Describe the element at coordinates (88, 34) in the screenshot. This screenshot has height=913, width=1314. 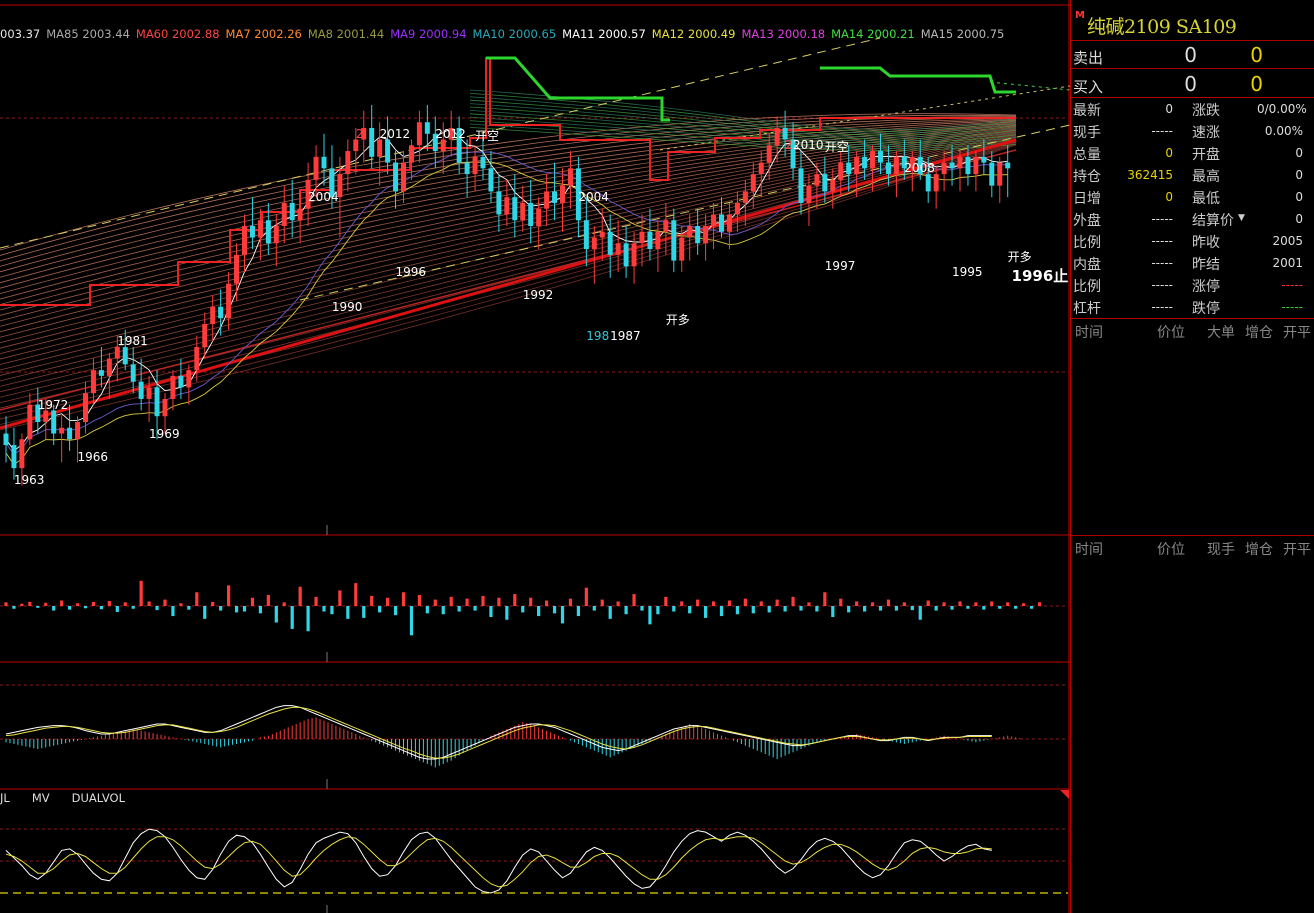
I see `ma-legend-item: MA85 2003.44` at that location.